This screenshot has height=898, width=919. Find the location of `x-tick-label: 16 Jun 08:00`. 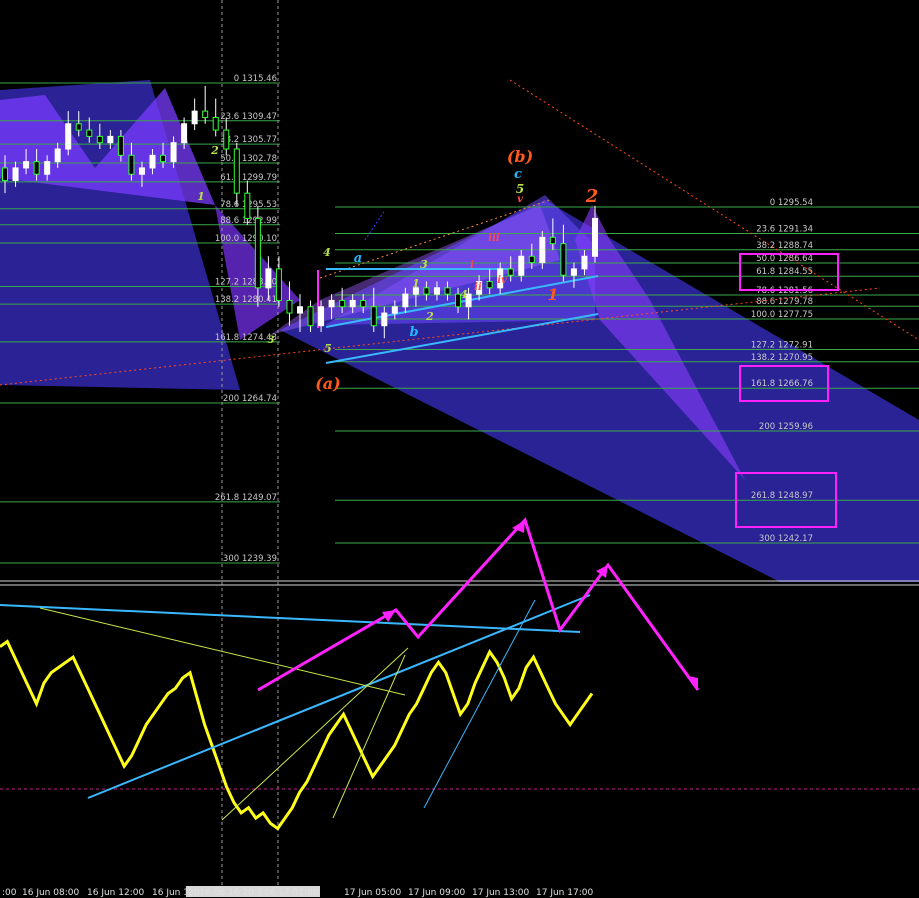

x-tick-label: 16 Jun 08:00 is located at coordinates (50, 893).